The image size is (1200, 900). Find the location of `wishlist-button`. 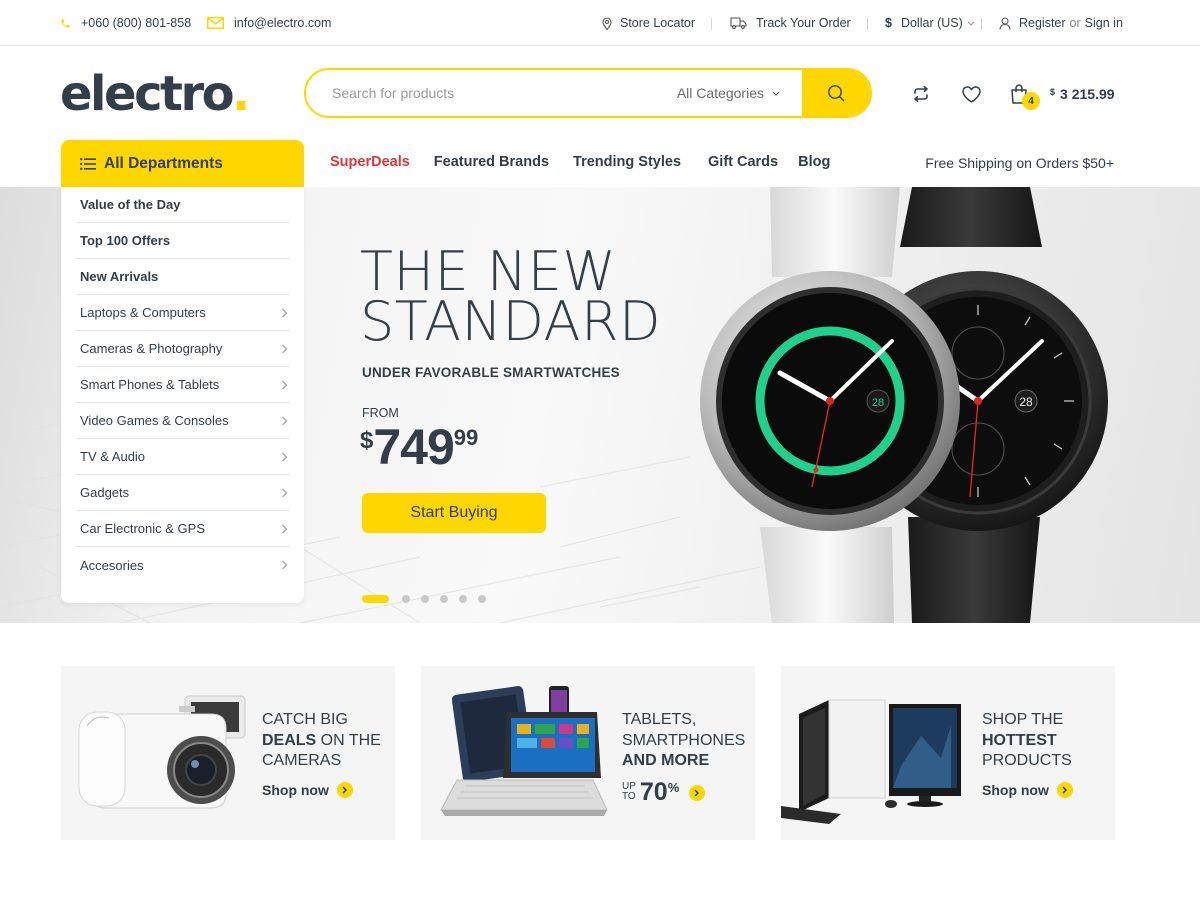

wishlist-button is located at coordinates (971, 94).